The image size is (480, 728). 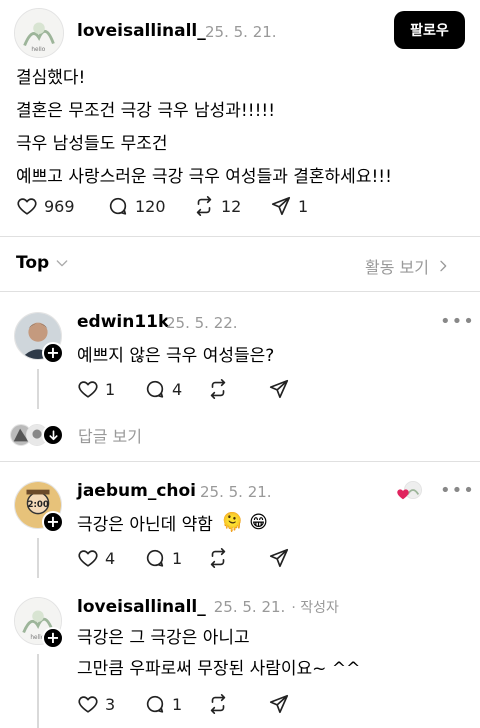 I want to click on reply-date: 25. 5. 22., so click(x=202, y=323).